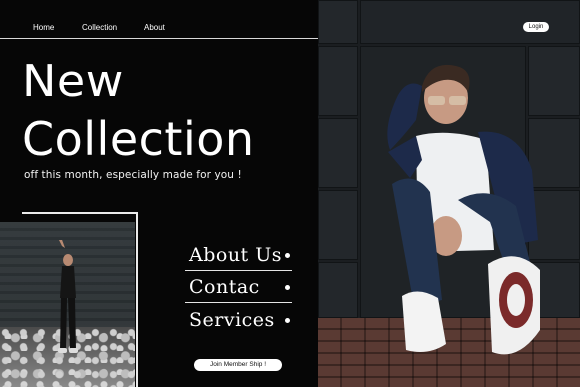 This screenshot has height=387, width=580. I want to click on menu-divider, so click(238, 302).